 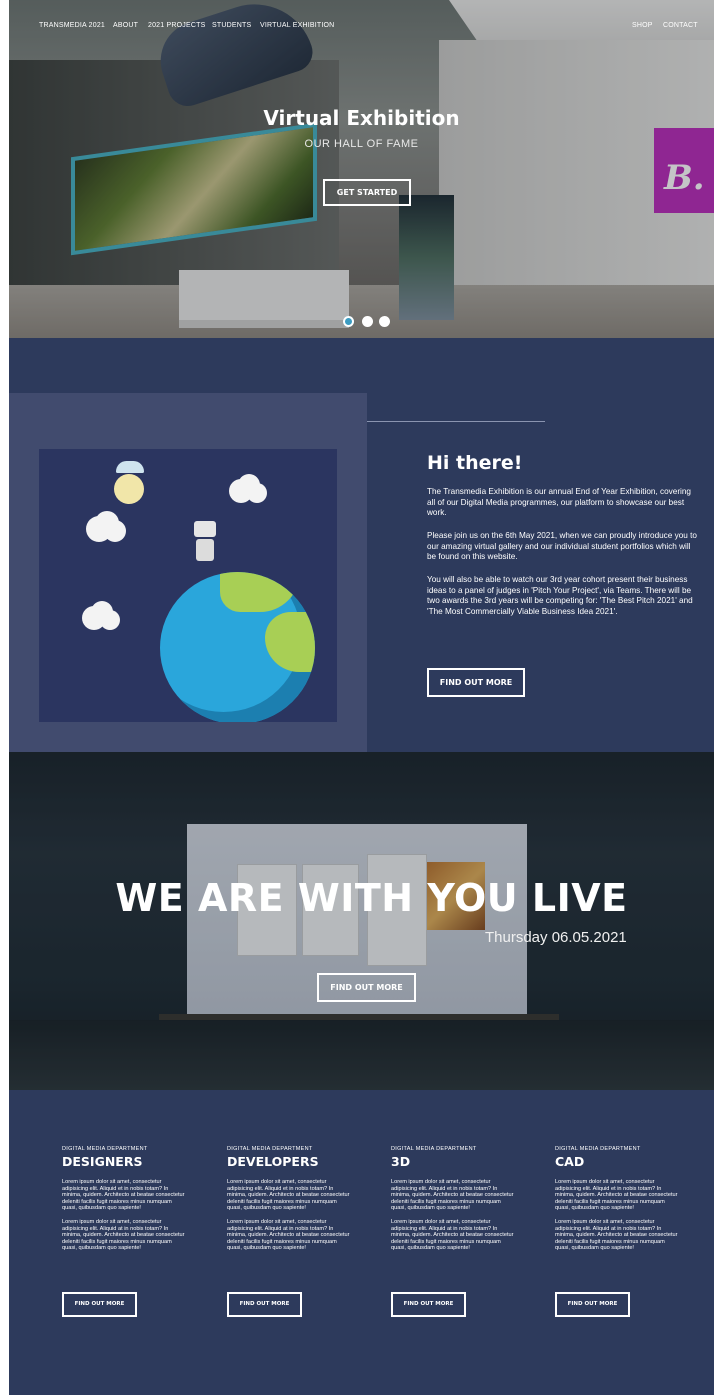 What do you see at coordinates (401, 1161) in the screenshot?
I see `department-name: 3D` at bounding box center [401, 1161].